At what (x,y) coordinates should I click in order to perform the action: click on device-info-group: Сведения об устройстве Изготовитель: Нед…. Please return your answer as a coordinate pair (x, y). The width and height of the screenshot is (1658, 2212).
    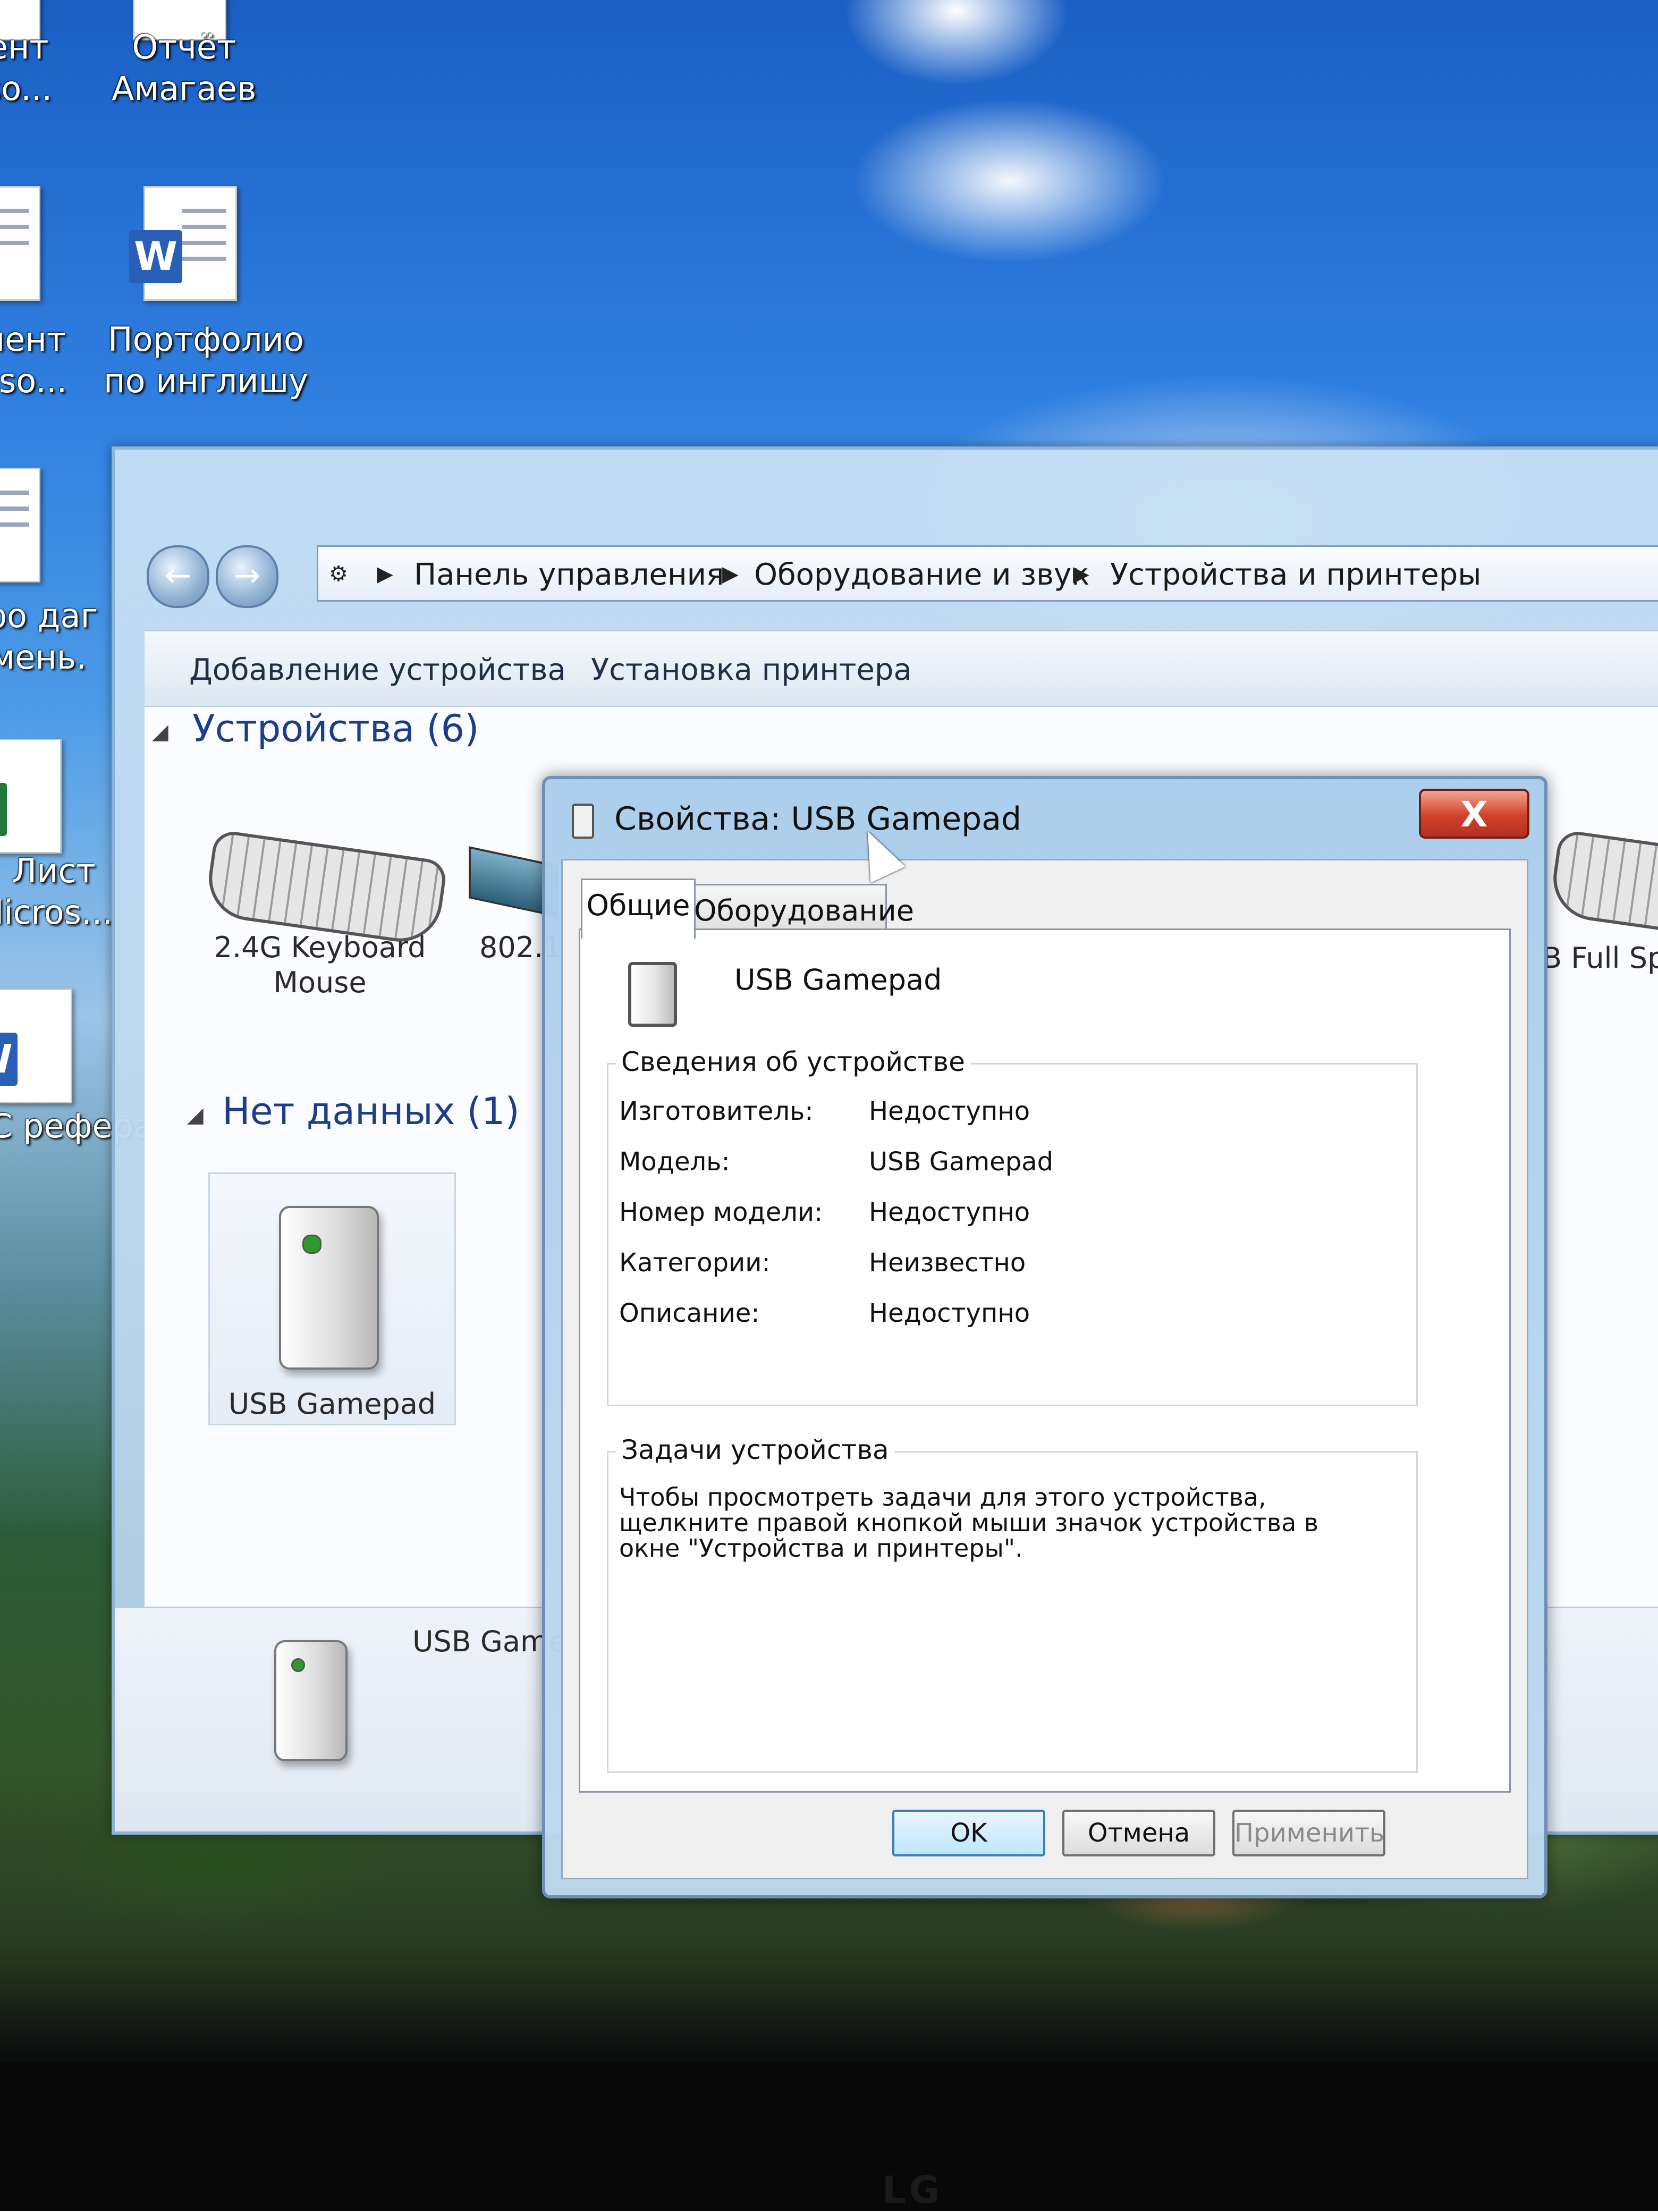
    Looking at the image, I should click on (1012, 1226).